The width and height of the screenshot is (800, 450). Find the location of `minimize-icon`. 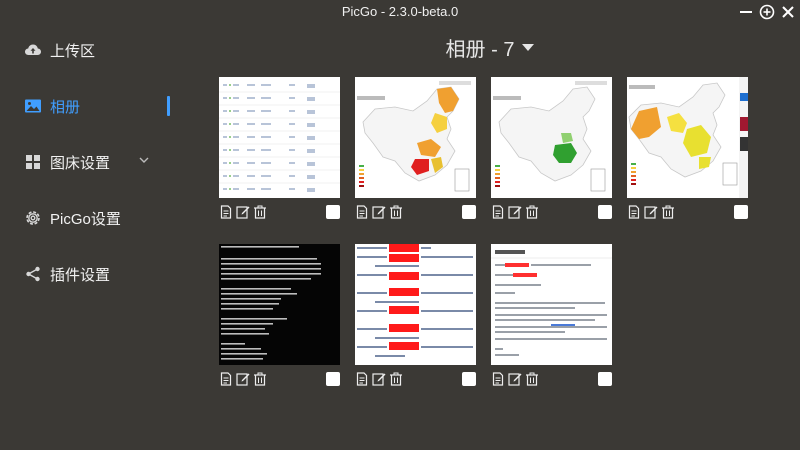

minimize-icon is located at coordinates (746, 12).